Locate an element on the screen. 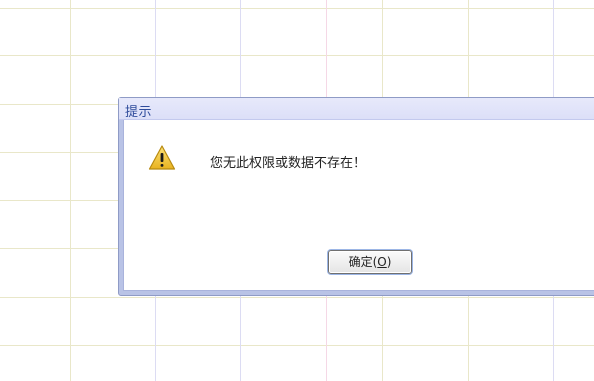 The width and height of the screenshot is (594, 381). warning-icon is located at coordinates (162, 158).